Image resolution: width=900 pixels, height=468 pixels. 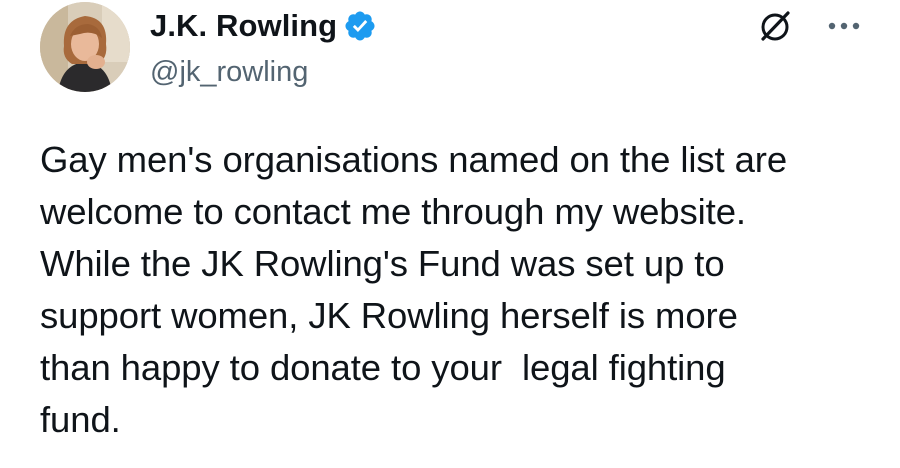 I want to click on more-options-icon, so click(x=844, y=26).